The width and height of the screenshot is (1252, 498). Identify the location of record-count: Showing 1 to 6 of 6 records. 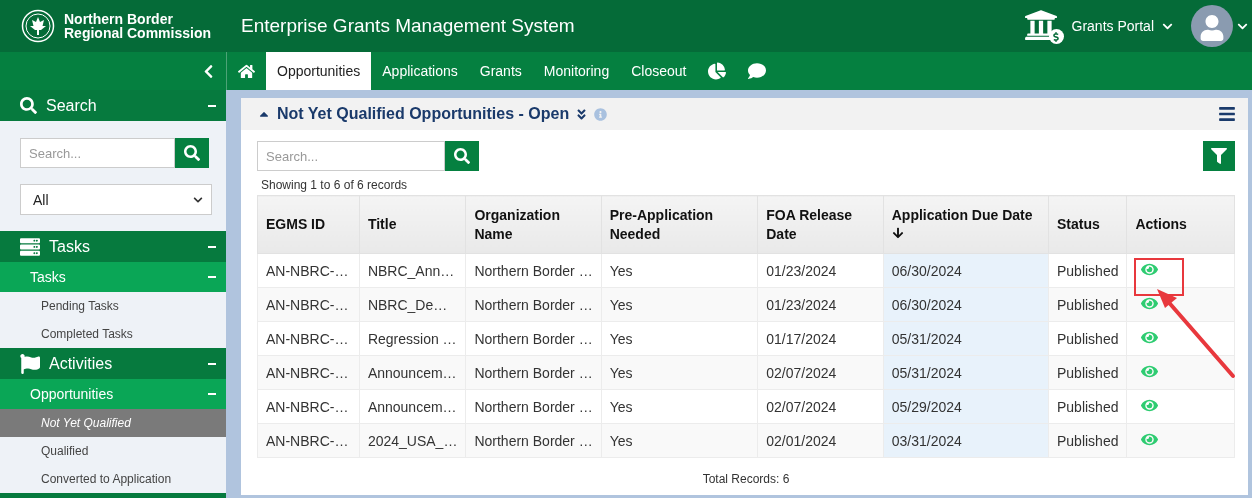
(335, 185).